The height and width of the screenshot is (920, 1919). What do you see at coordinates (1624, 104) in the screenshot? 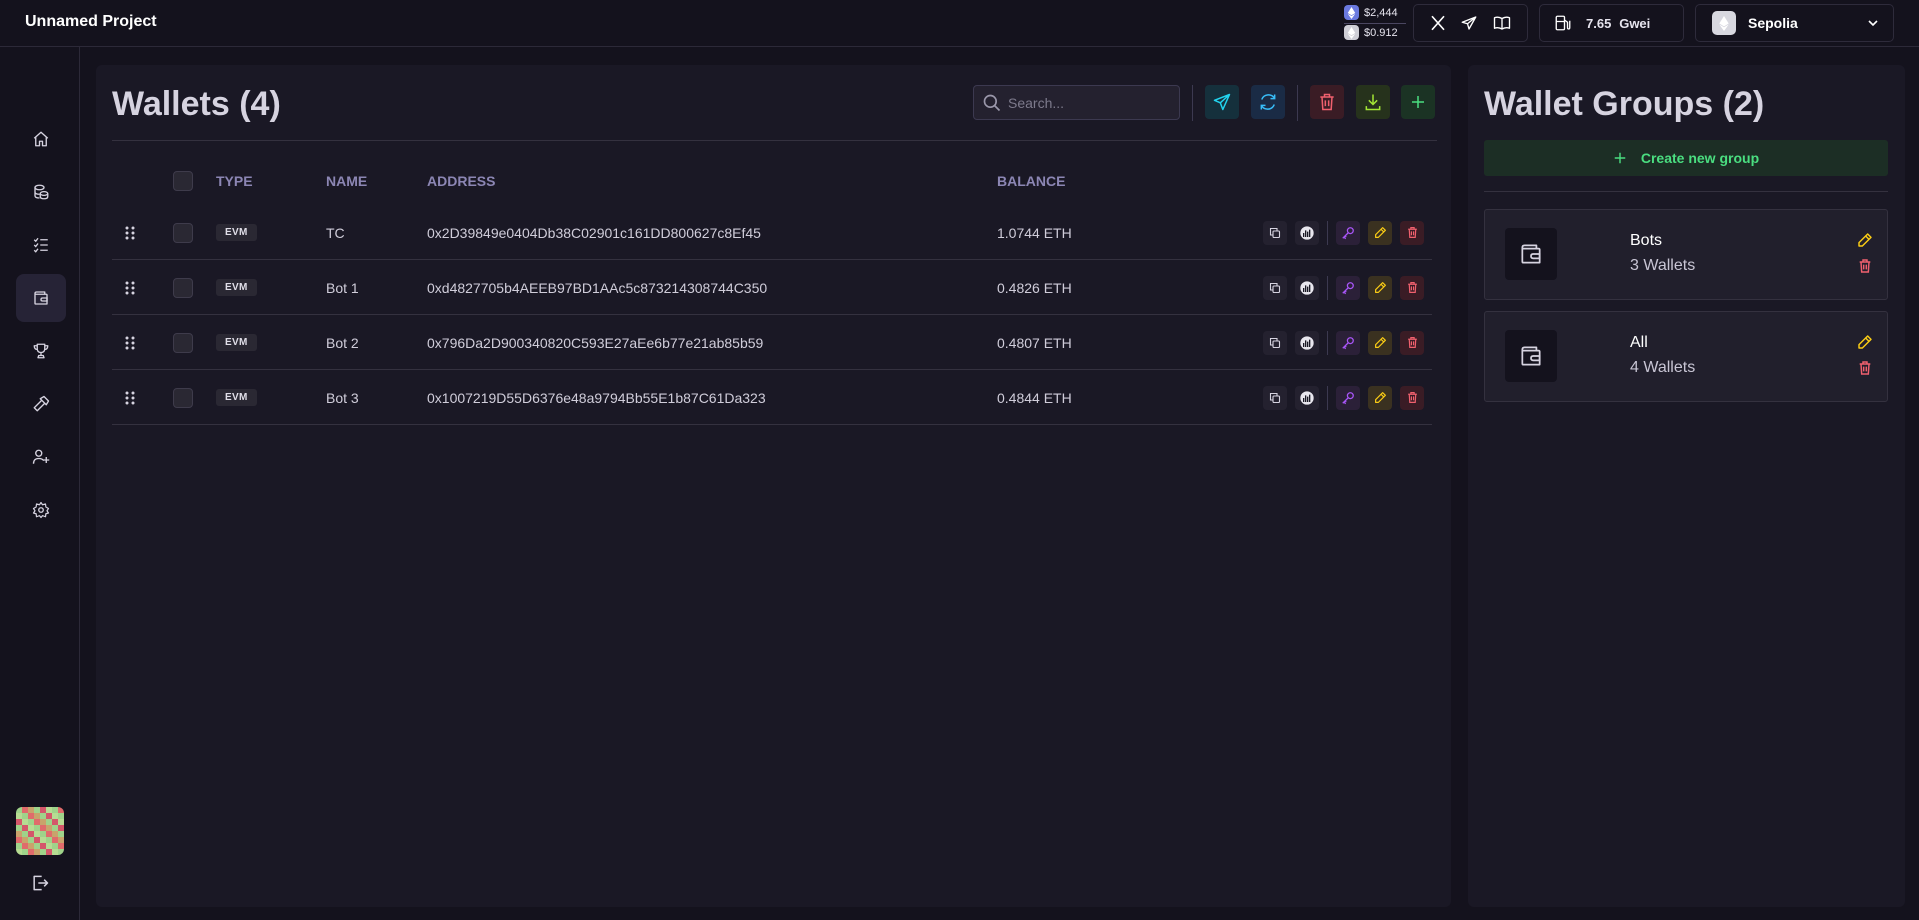
I see `groups-title: Wallet Groups (2)` at bounding box center [1624, 104].